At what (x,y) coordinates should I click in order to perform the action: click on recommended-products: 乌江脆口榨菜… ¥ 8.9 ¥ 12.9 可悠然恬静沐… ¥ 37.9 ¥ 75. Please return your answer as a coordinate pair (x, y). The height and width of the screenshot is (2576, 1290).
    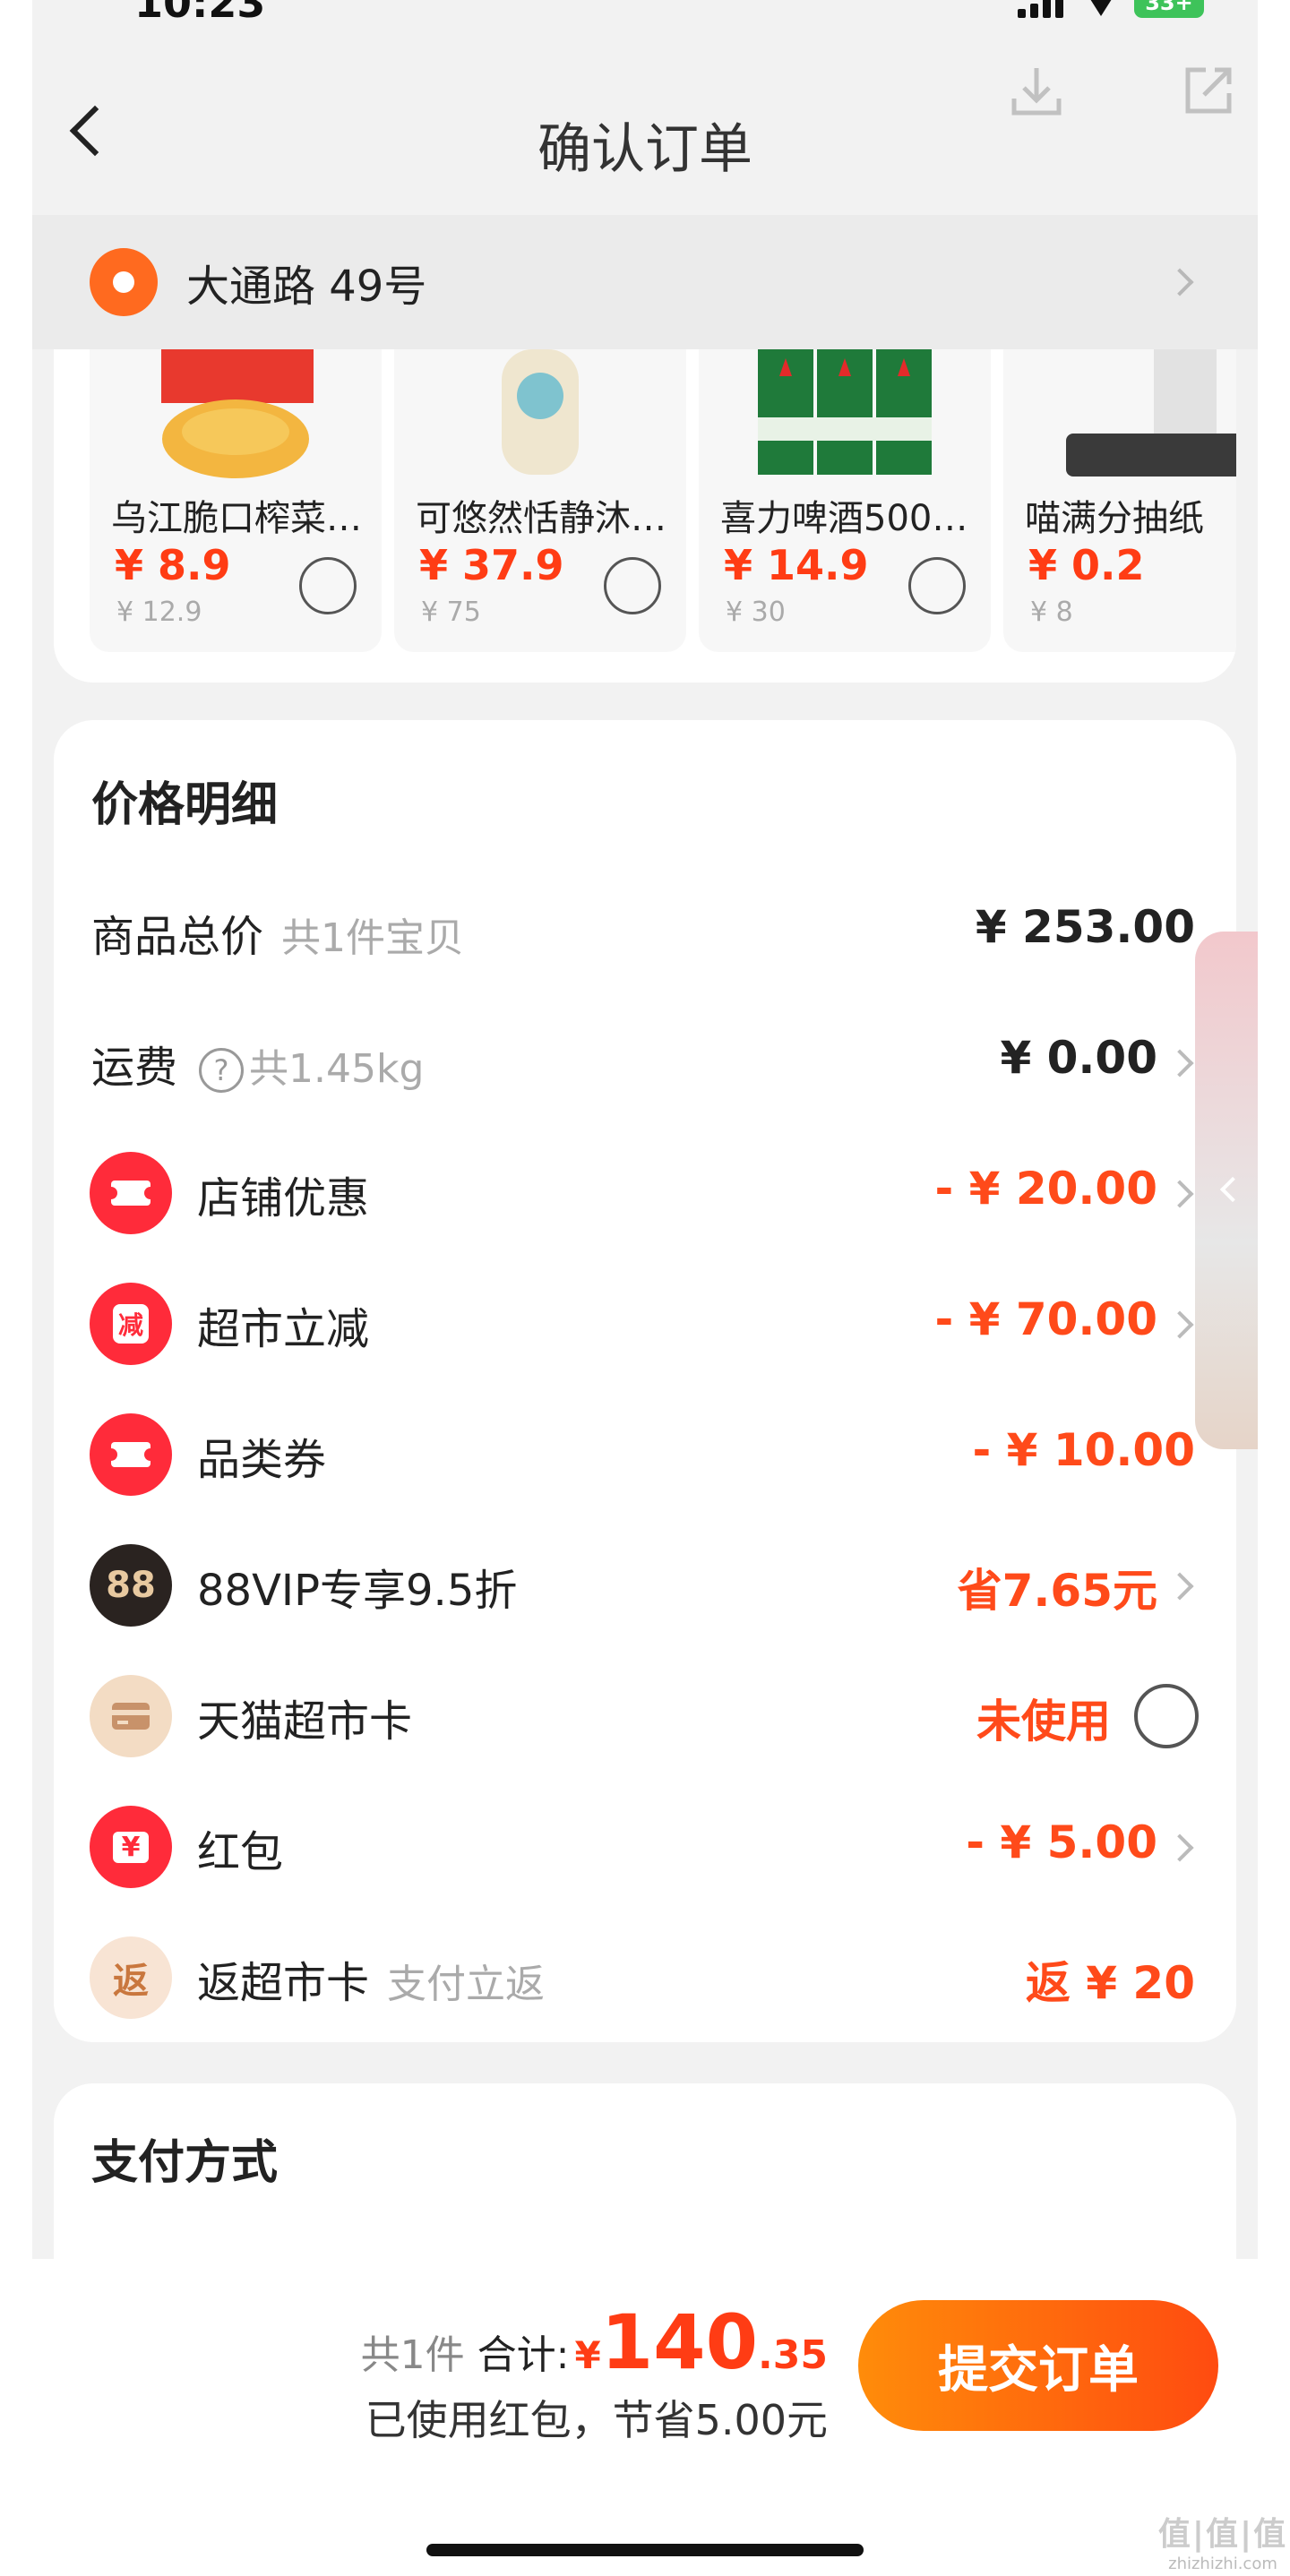
    Looking at the image, I should click on (645, 516).